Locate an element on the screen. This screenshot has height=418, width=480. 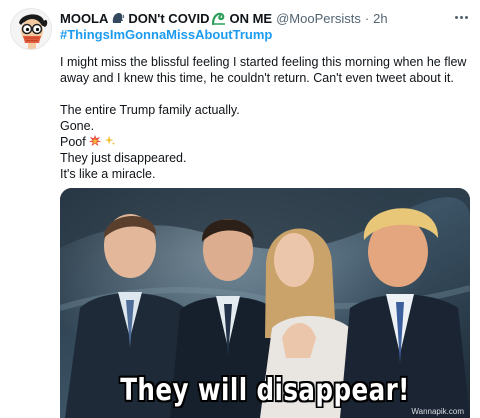
avatar-cartoon-icon is located at coordinates (31, 29).